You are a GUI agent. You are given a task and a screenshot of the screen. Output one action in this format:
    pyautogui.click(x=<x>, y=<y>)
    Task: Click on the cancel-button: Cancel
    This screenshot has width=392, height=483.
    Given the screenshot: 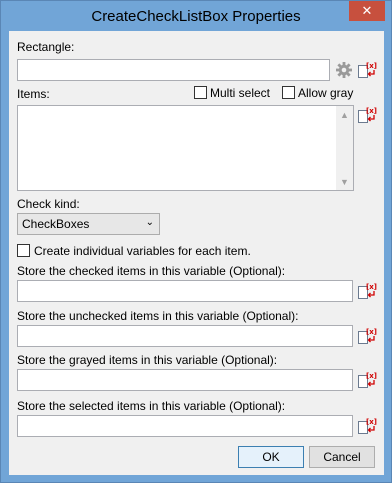 What is the action you would take?
    pyautogui.click(x=342, y=457)
    